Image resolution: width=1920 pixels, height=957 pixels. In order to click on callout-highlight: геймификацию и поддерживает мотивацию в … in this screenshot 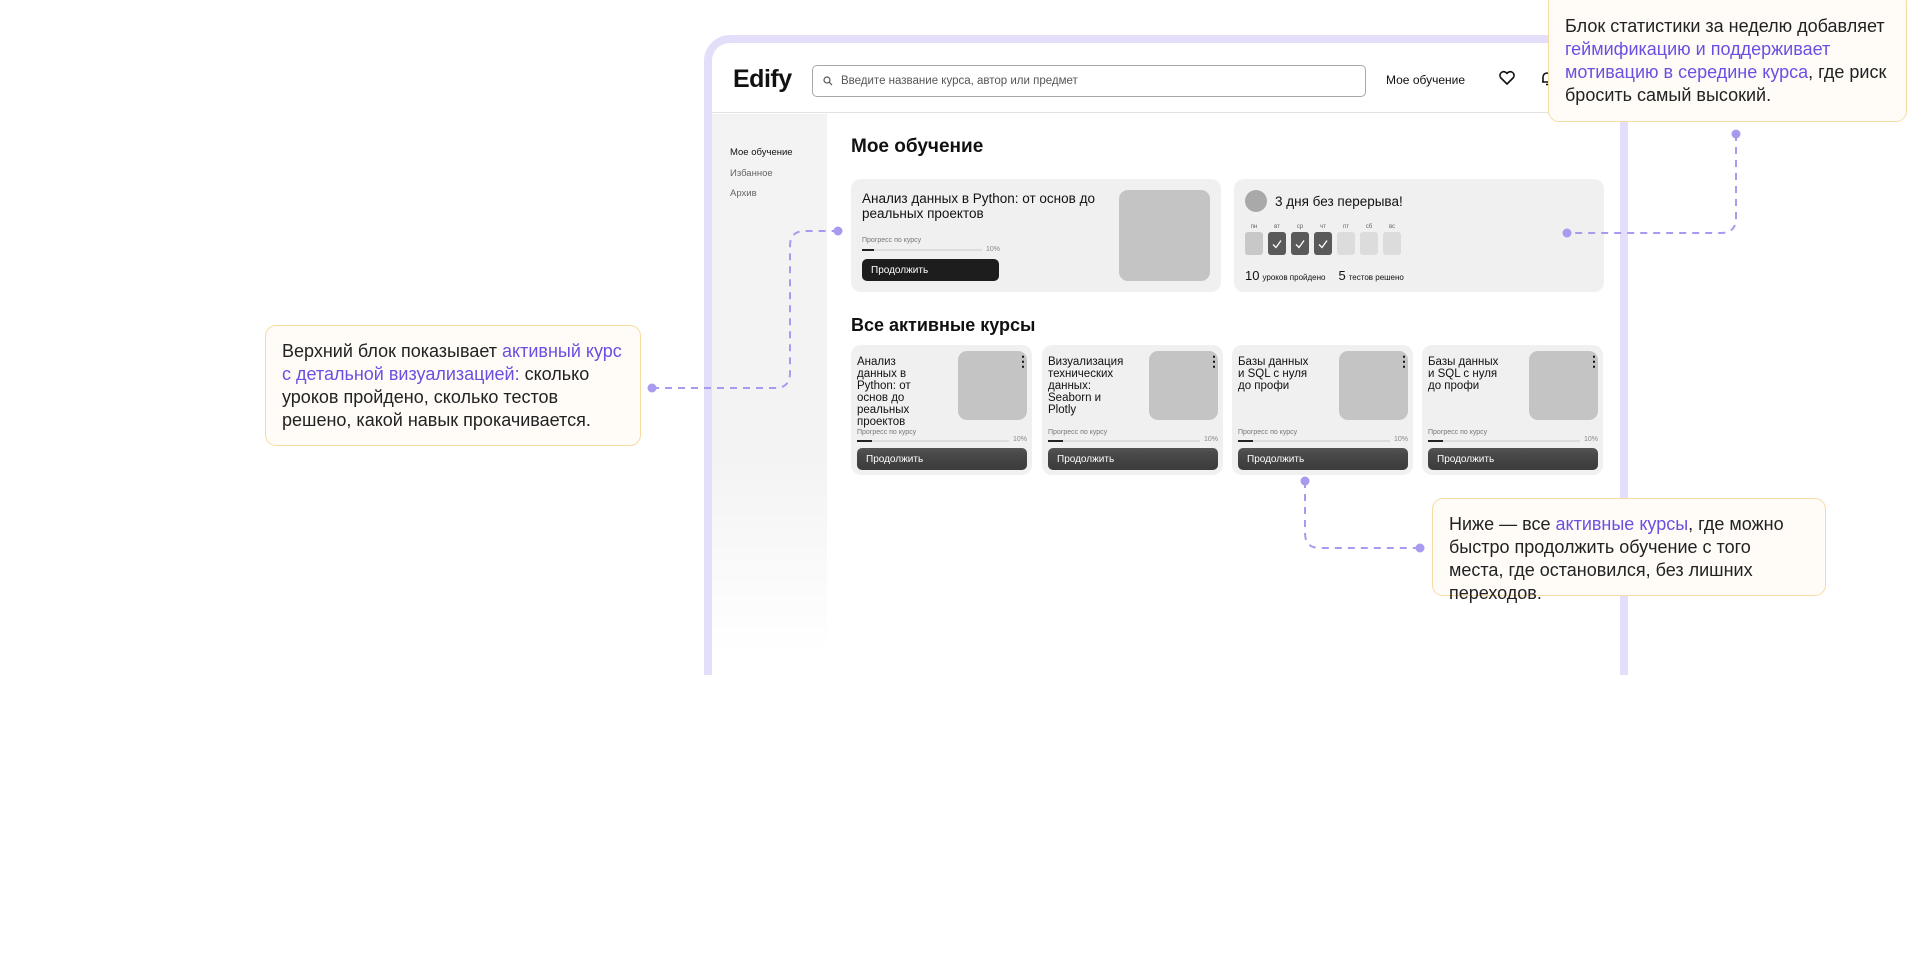, I will do `click(1698, 60)`.